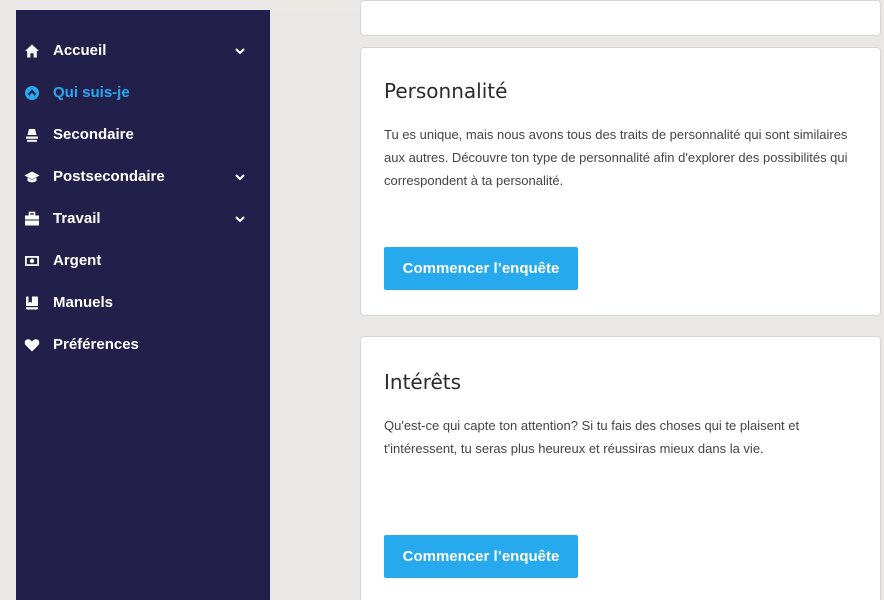 The image size is (884, 600). Describe the element at coordinates (96, 344) in the screenshot. I see `sidebar-item-label: Préférences` at that location.